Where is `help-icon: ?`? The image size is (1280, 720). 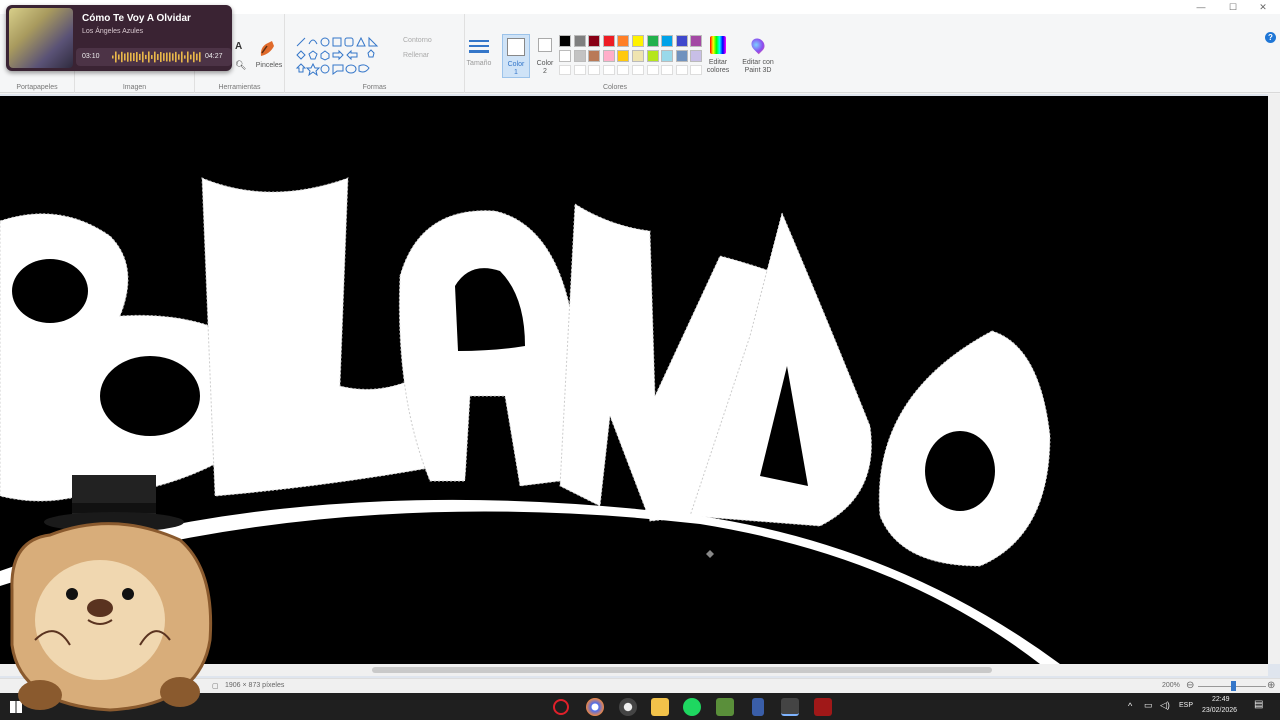 help-icon: ? is located at coordinates (1270, 37).